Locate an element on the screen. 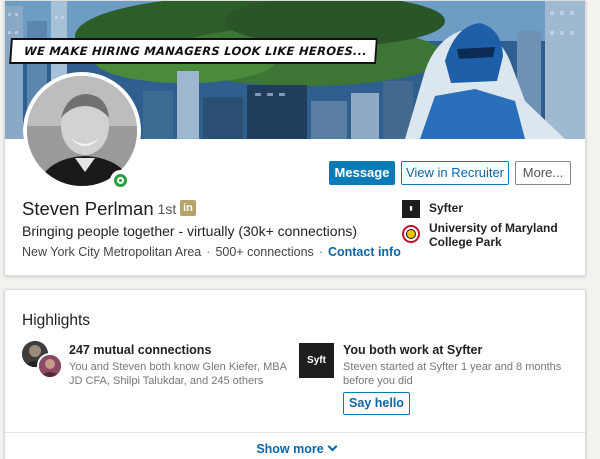 The height and width of the screenshot is (459, 600). contact-info-link: Contact info is located at coordinates (364, 252).